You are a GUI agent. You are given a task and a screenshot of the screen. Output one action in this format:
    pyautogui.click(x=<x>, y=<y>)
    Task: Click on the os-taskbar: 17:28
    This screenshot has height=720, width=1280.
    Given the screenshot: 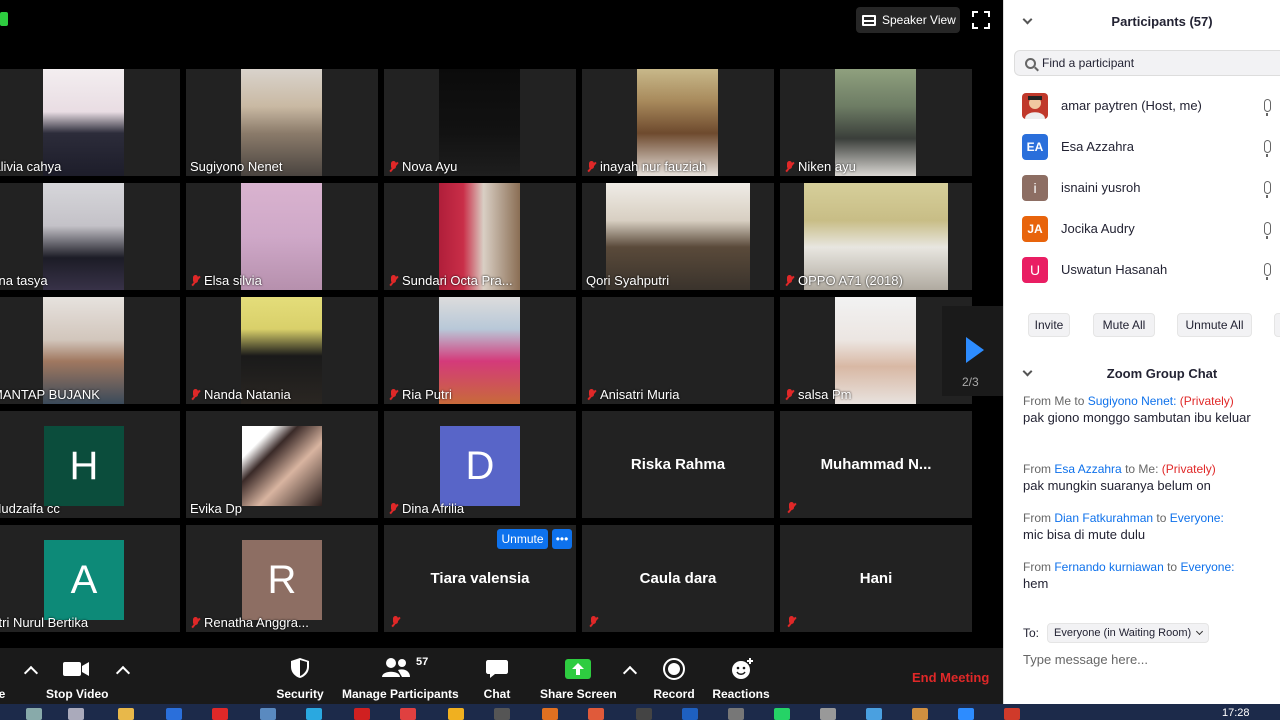 What is the action you would take?
    pyautogui.click(x=640, y=712)
    